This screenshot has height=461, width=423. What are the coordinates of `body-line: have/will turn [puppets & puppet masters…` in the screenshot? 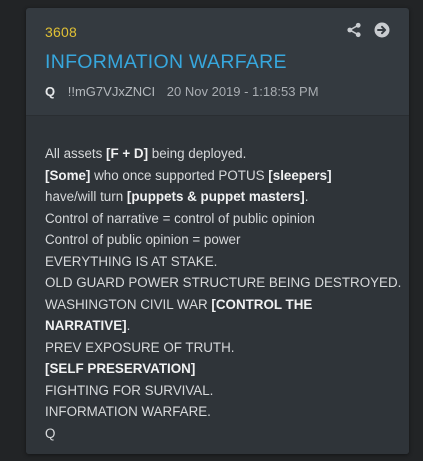 It's located at (218, 197).